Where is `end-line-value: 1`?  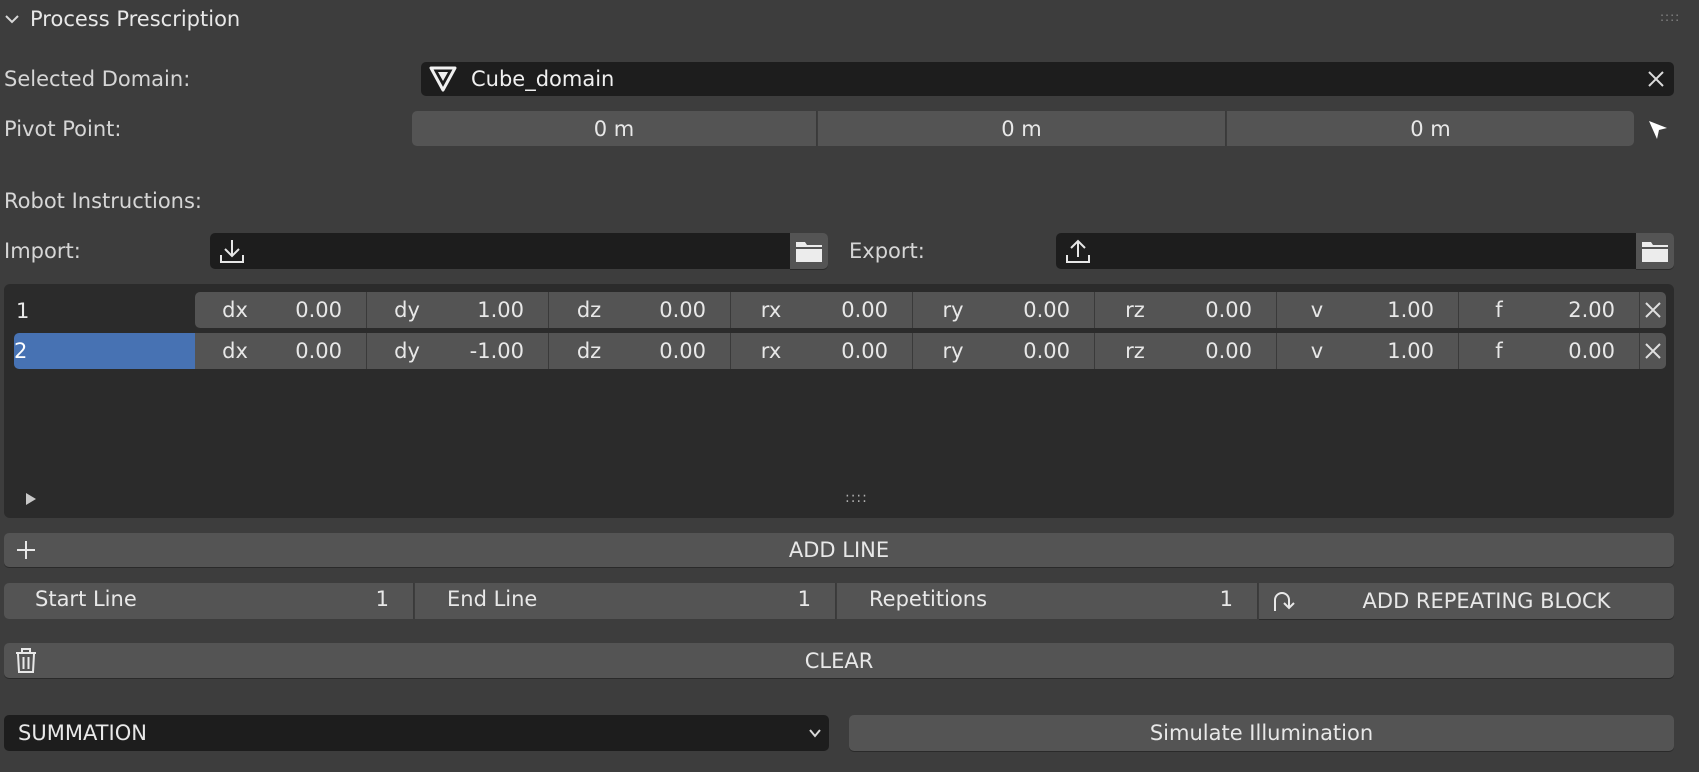 end-line-value: 1 is located at coordinates (804, 599).